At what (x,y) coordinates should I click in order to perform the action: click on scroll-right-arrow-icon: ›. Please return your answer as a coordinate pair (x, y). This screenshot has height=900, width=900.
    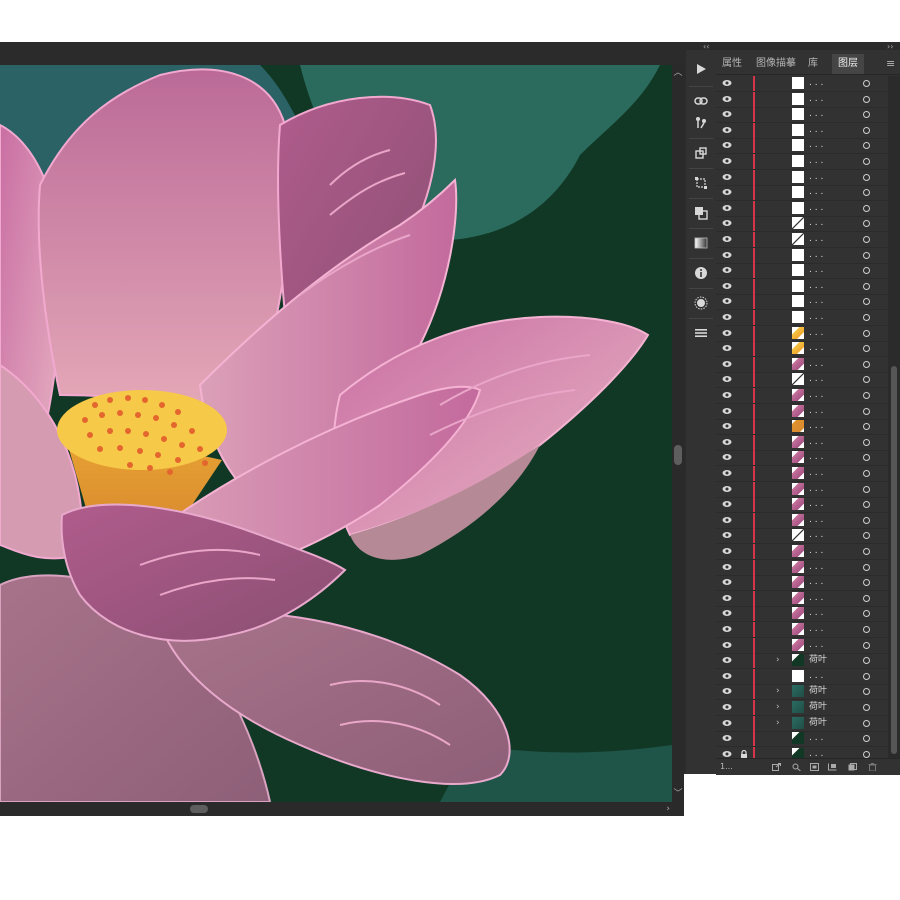
    Looking at the image, I should click on (668, 809).